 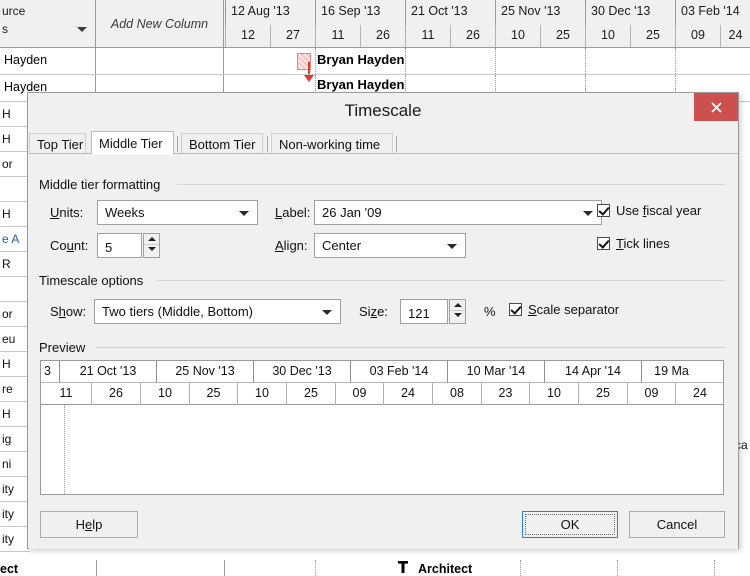 I want to click on bottom-left-text-fragment: ect, so click(x=9, y=569).